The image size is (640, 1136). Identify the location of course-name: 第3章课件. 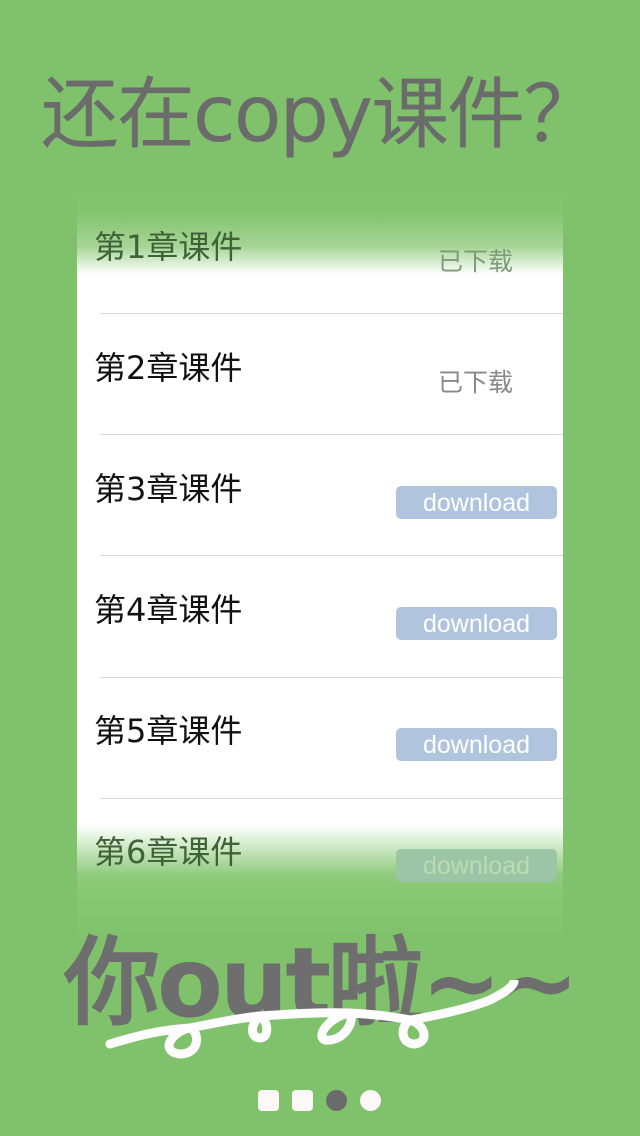
(168, 489).